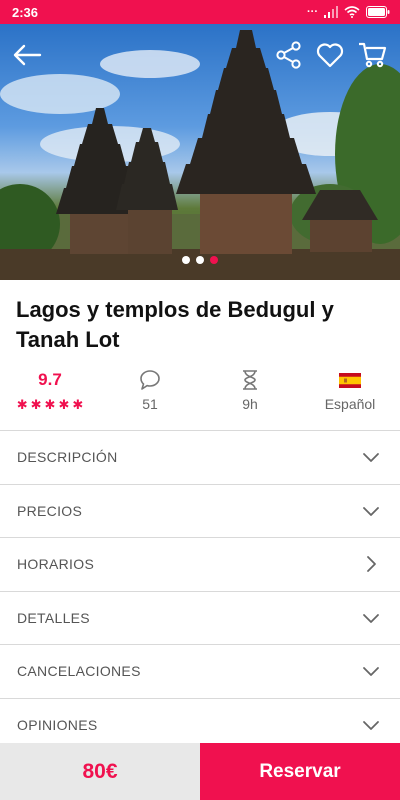  I want to click on share-button, so click(289, 55).